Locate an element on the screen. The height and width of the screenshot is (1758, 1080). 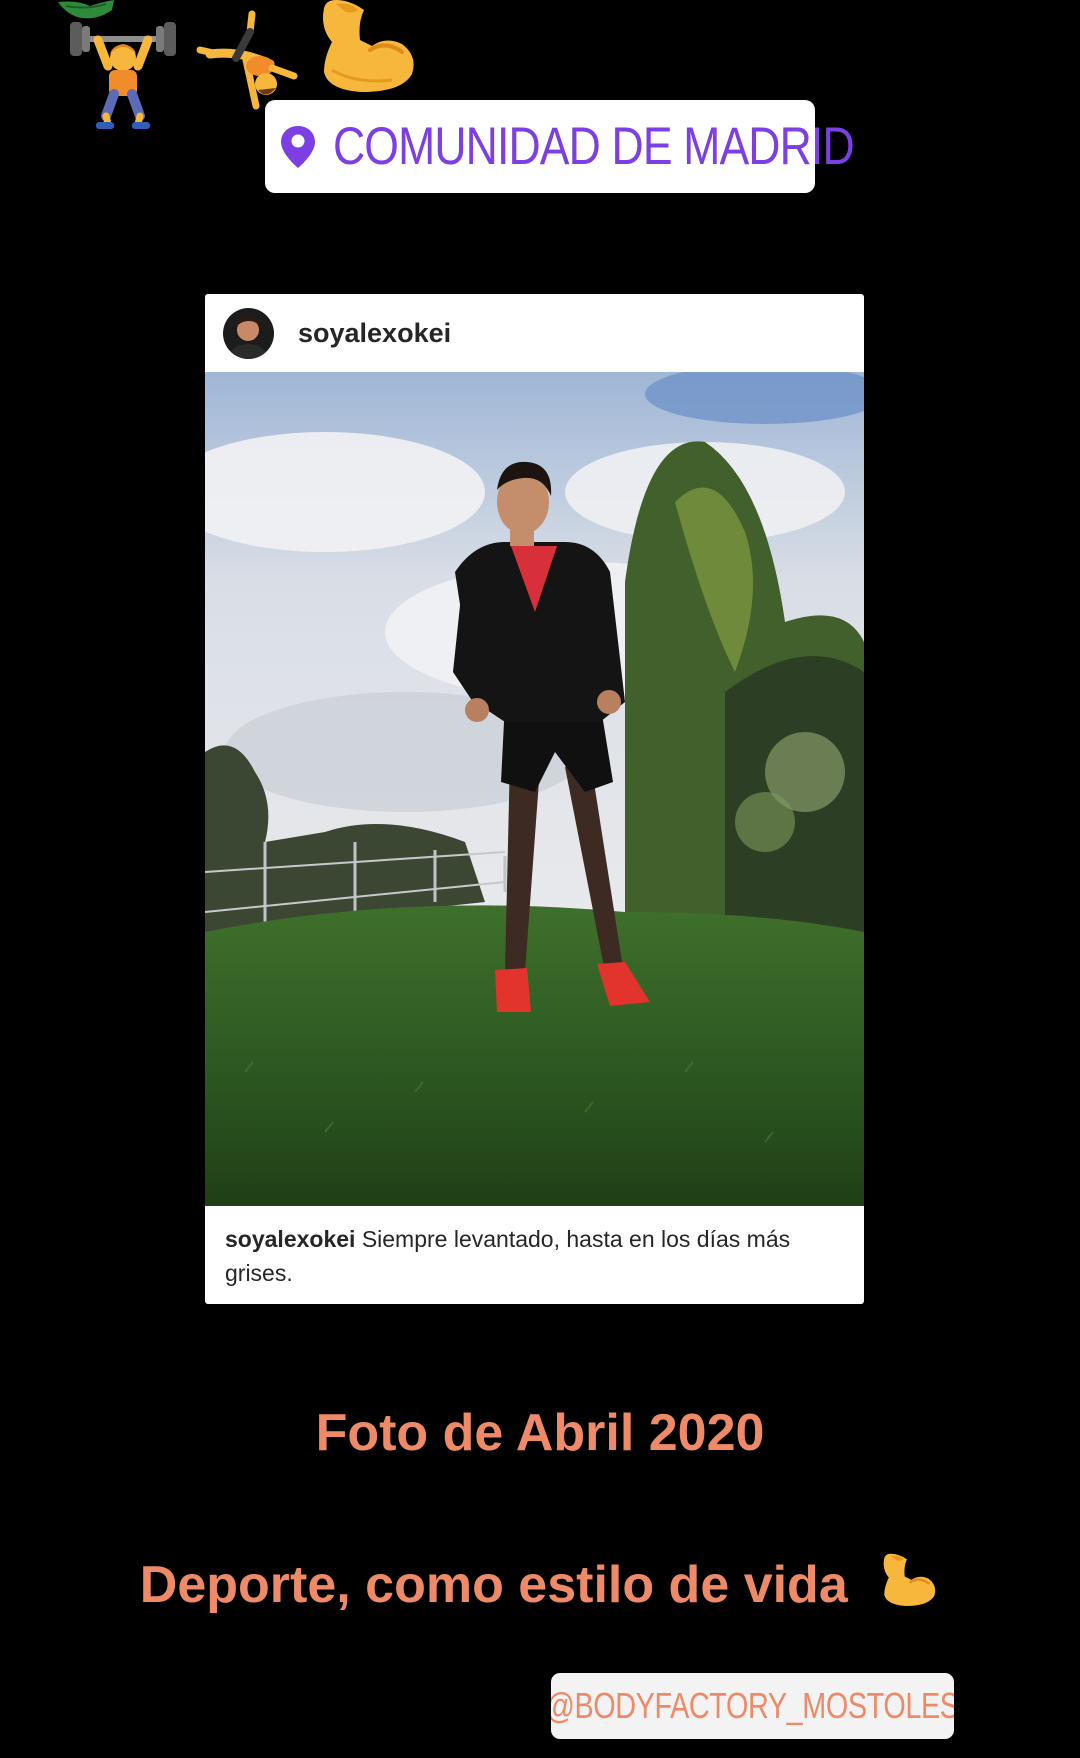
mention-sticker: @BODYFACTORY_MOSTOLES is located at coordinates (752, 1706).